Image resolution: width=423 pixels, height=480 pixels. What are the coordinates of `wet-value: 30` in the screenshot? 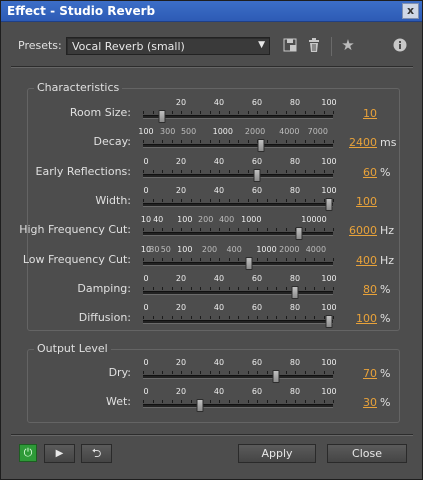 It's located at (359, 402).